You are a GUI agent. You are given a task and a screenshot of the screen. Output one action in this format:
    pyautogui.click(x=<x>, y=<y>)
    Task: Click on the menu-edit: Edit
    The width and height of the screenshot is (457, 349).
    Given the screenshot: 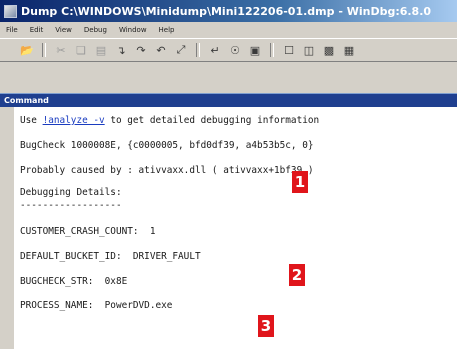 What is the action you would take?
    pyautogui.click(x=37, y=30)
    